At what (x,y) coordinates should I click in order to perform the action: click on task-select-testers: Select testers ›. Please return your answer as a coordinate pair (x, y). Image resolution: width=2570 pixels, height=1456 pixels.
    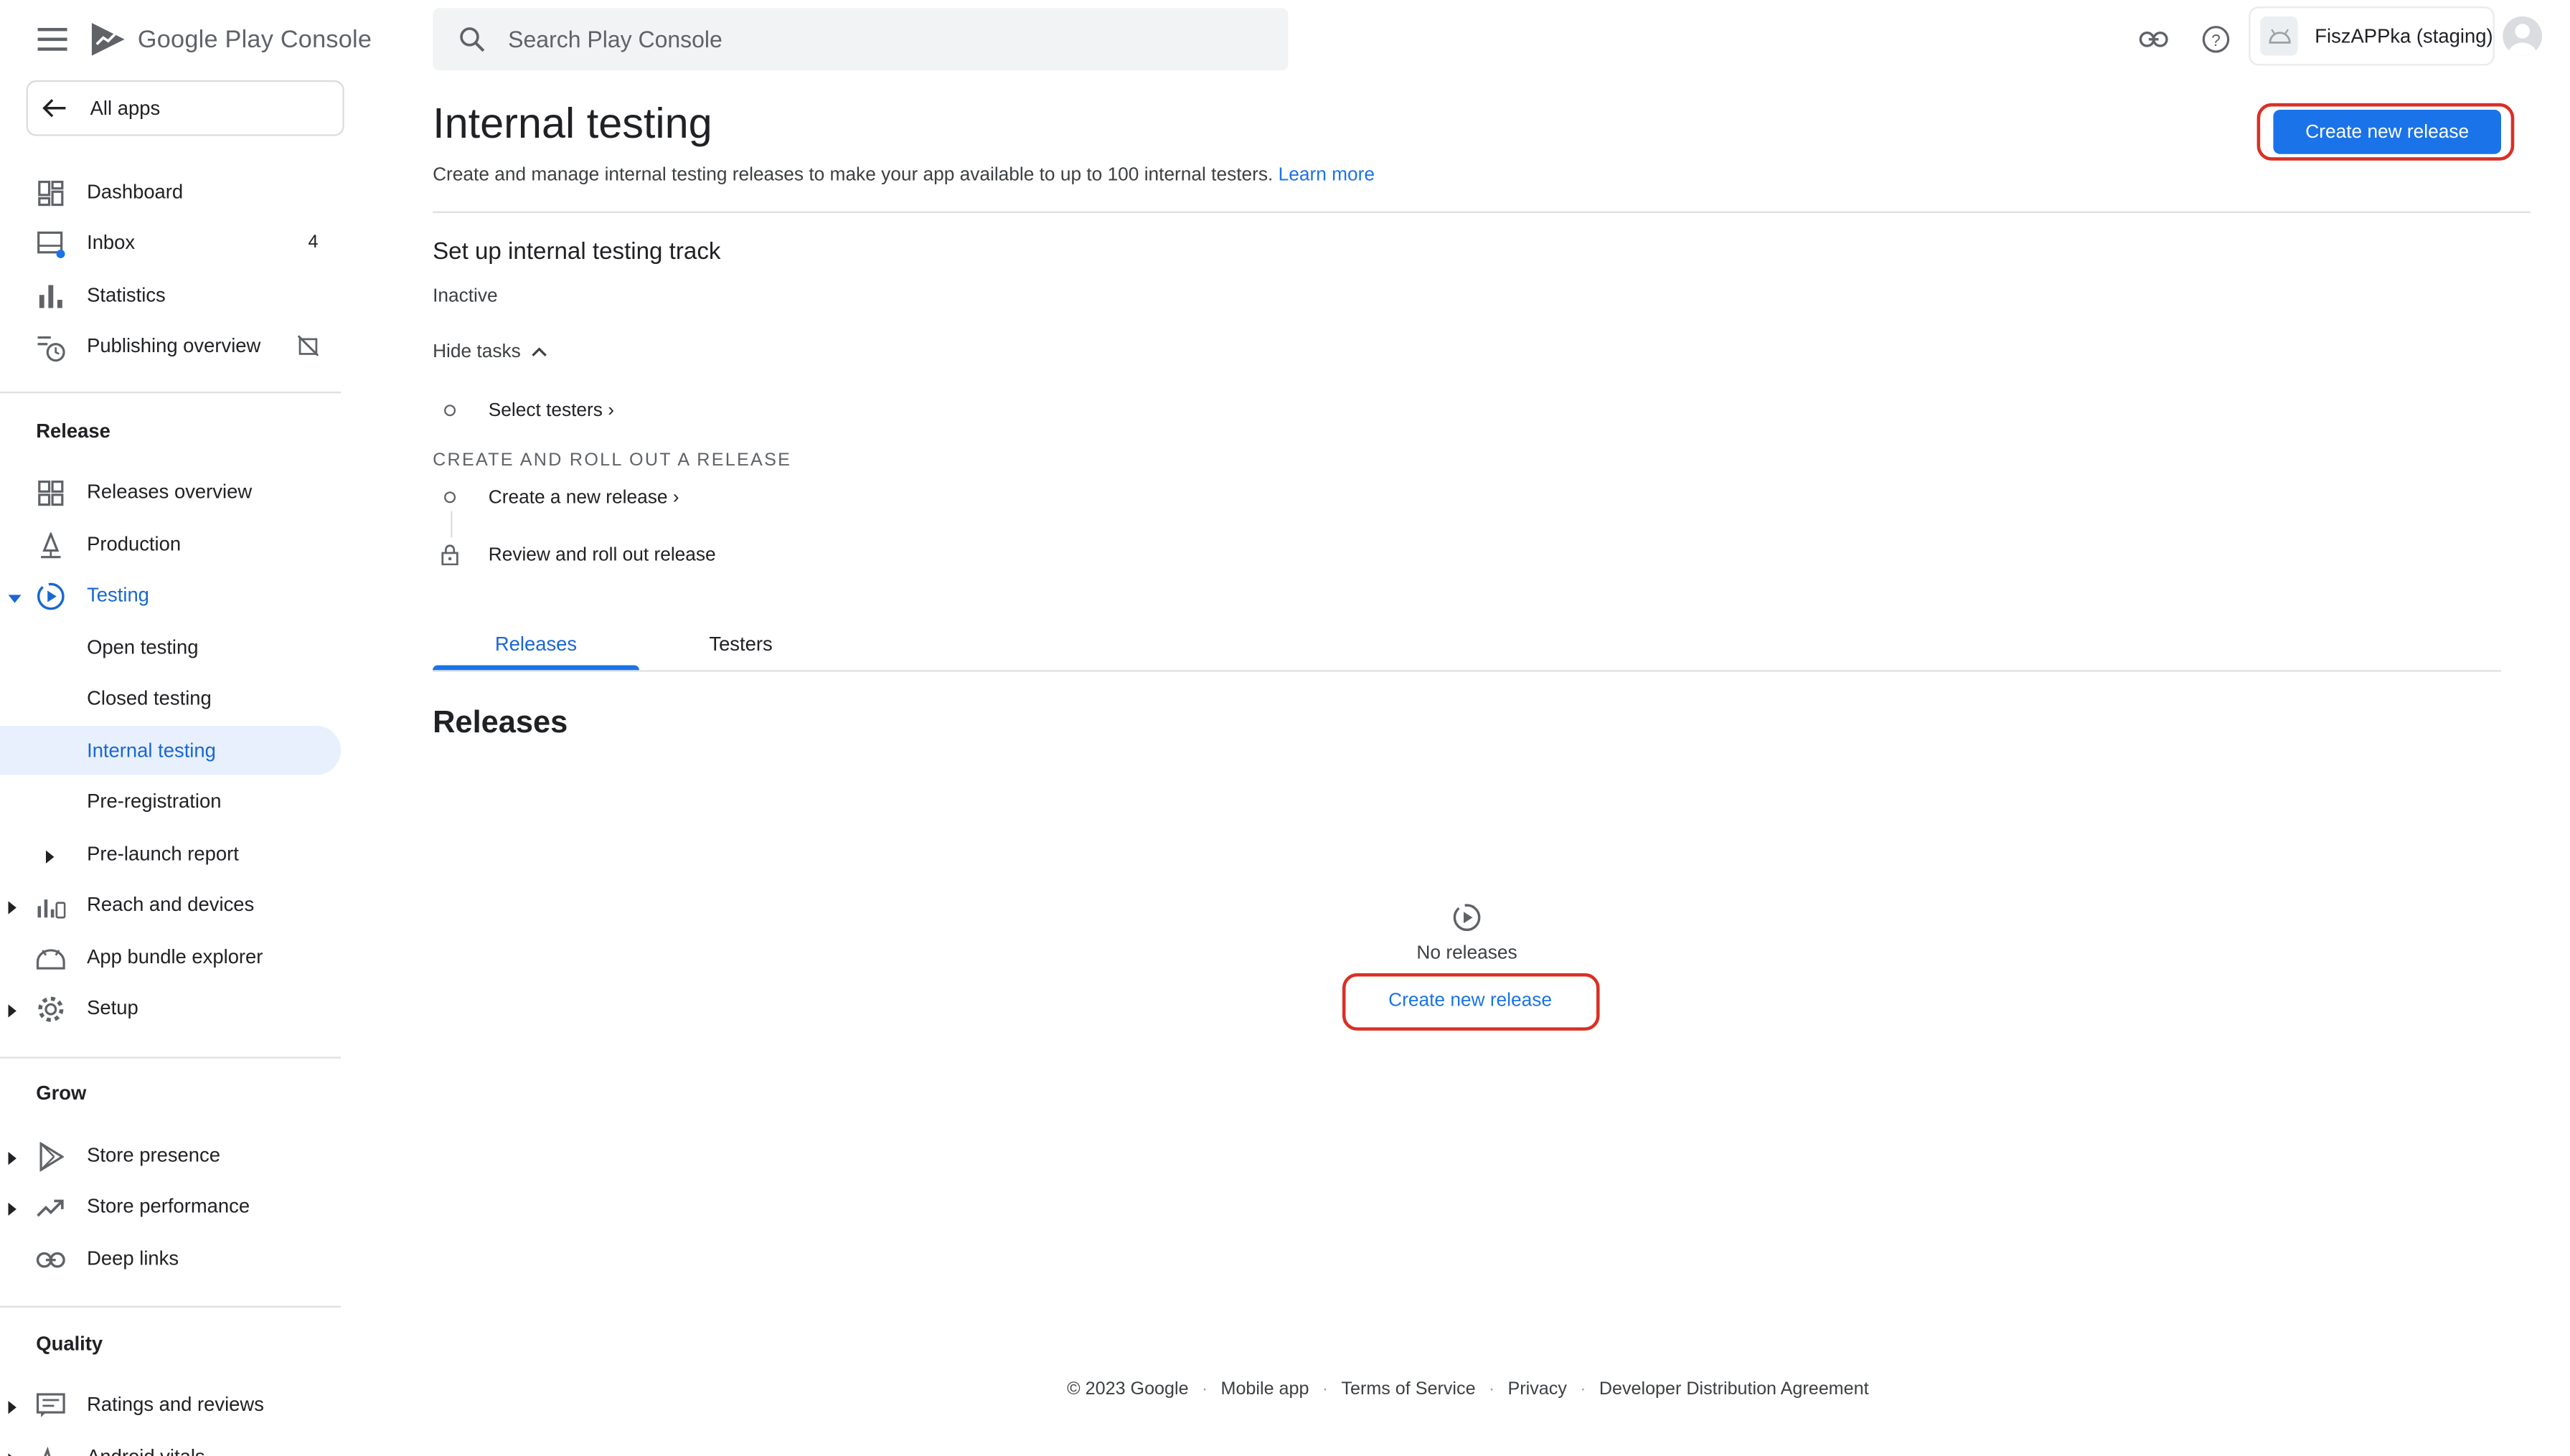
    Looking at the image, I should click on (597, 411).